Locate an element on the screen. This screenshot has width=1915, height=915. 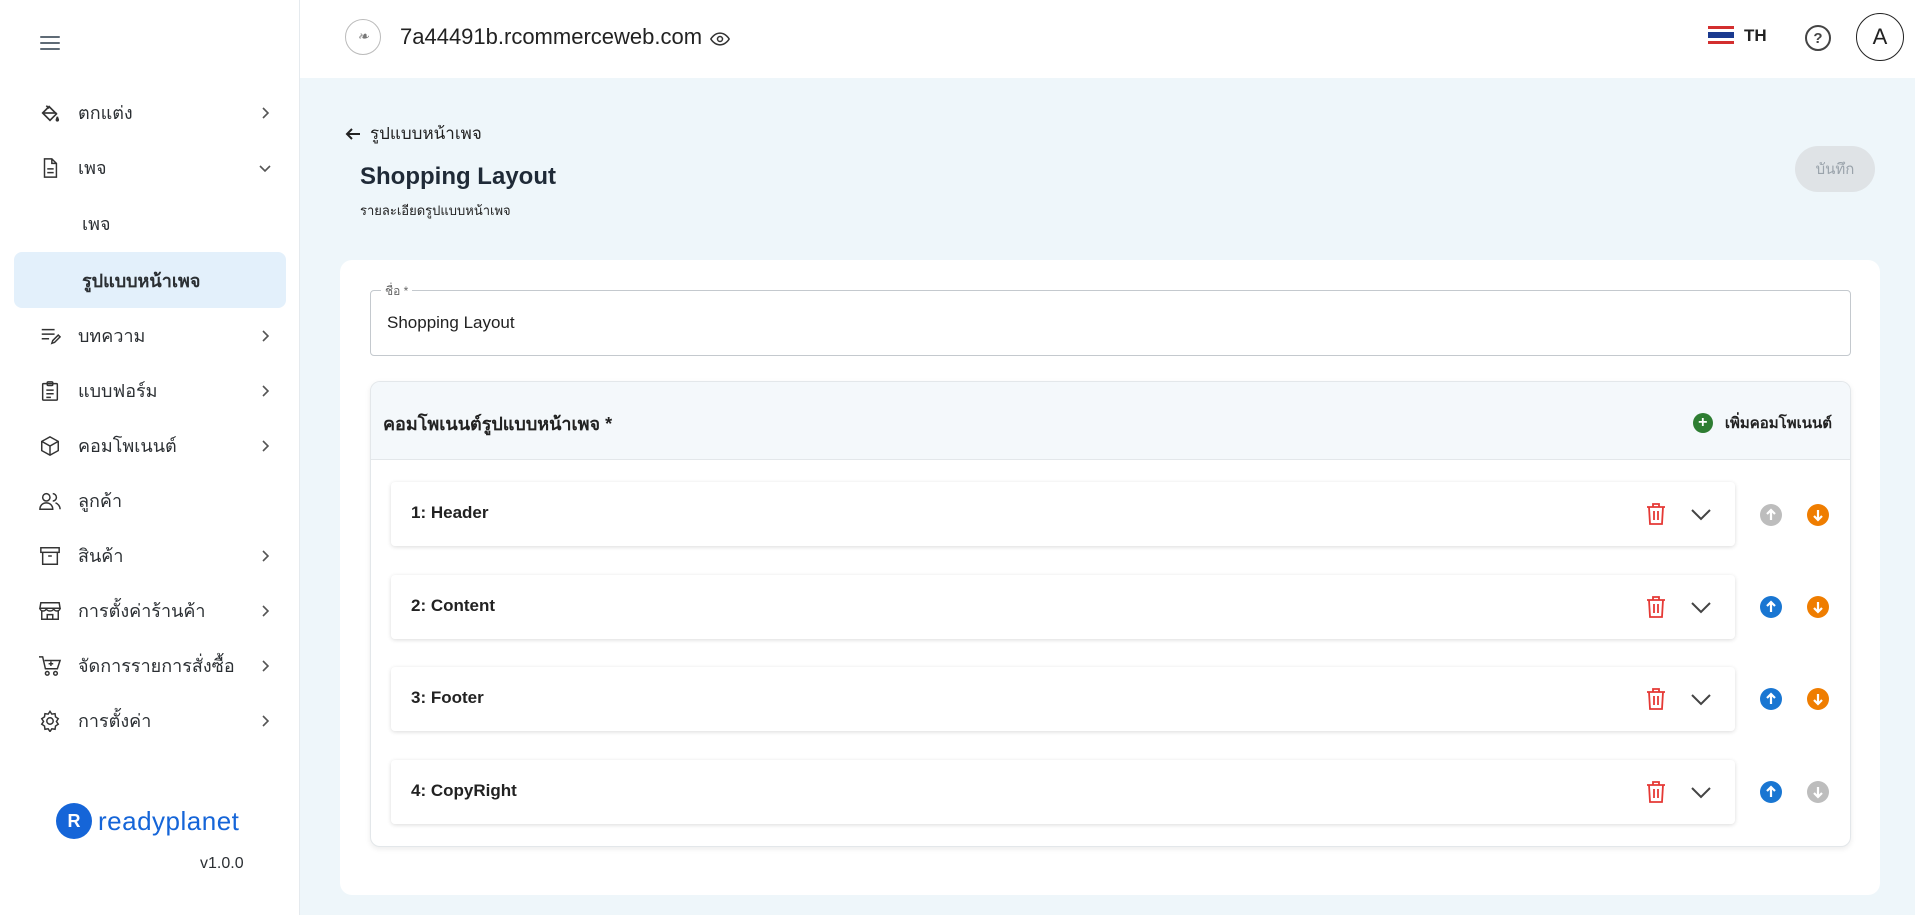
component-name: 3: Footer is located at coordinates (447, 697).